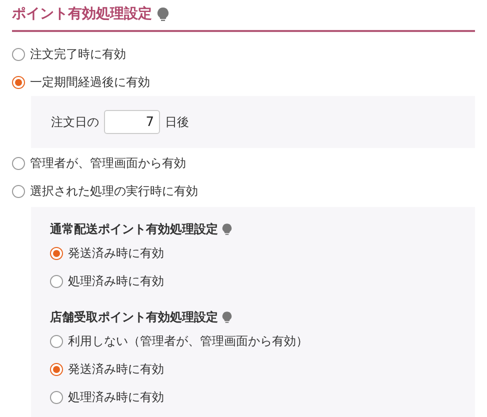 The width and height of the screenshot is (487, 417). I want to click on field-suffix: 日後, so click(177, 122).